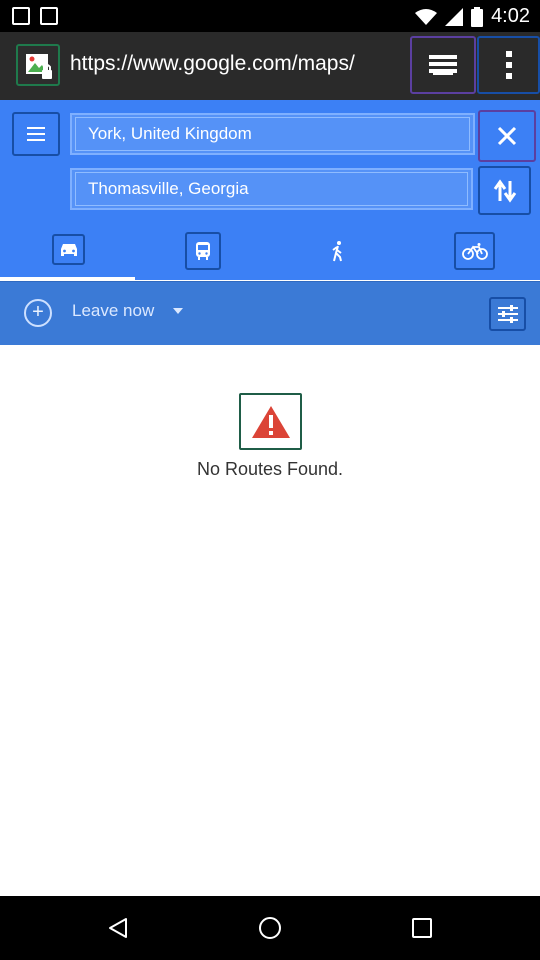 The image size is (540, 960). Describe the element at coordinates (35, 16) in the screenshot. I see `status-notifications` at that location.